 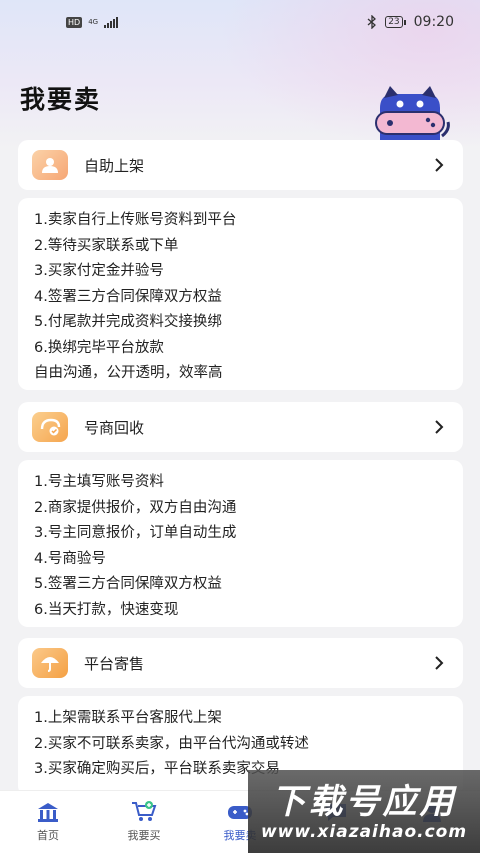 I want to click on site-watermark: 下载号应用 www.xiazaihao.com, so click(x=364, y=811).